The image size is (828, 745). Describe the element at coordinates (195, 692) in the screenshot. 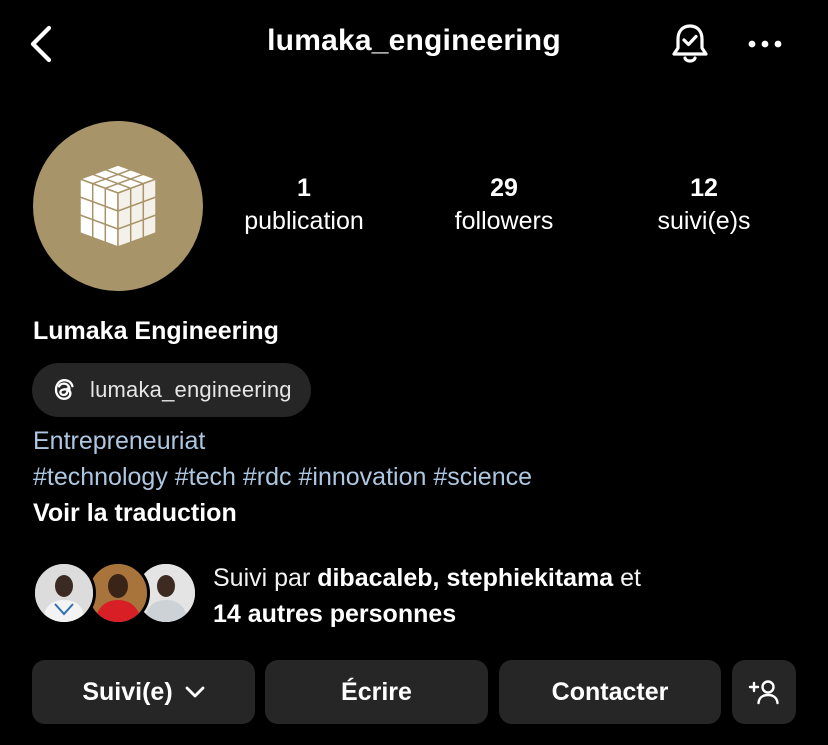

I see `chevron-down-icon` at that location.